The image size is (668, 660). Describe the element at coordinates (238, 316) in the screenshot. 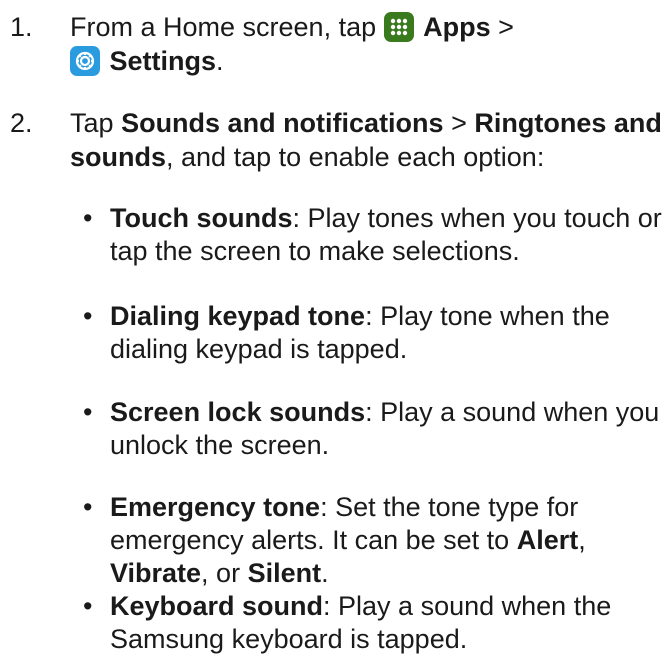

I see `bullet-2-title: Dialing keypad tone` at that location.